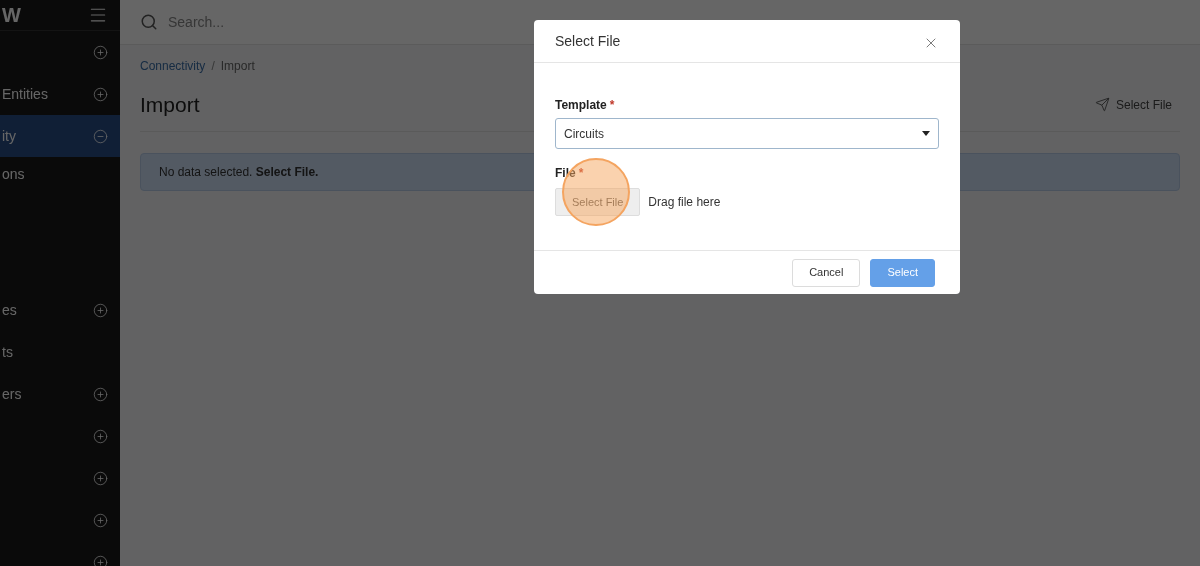 The height and width of the screenshot is (566, 1200). I want to click on sidebar-item-label: ity, so click(9, 136).